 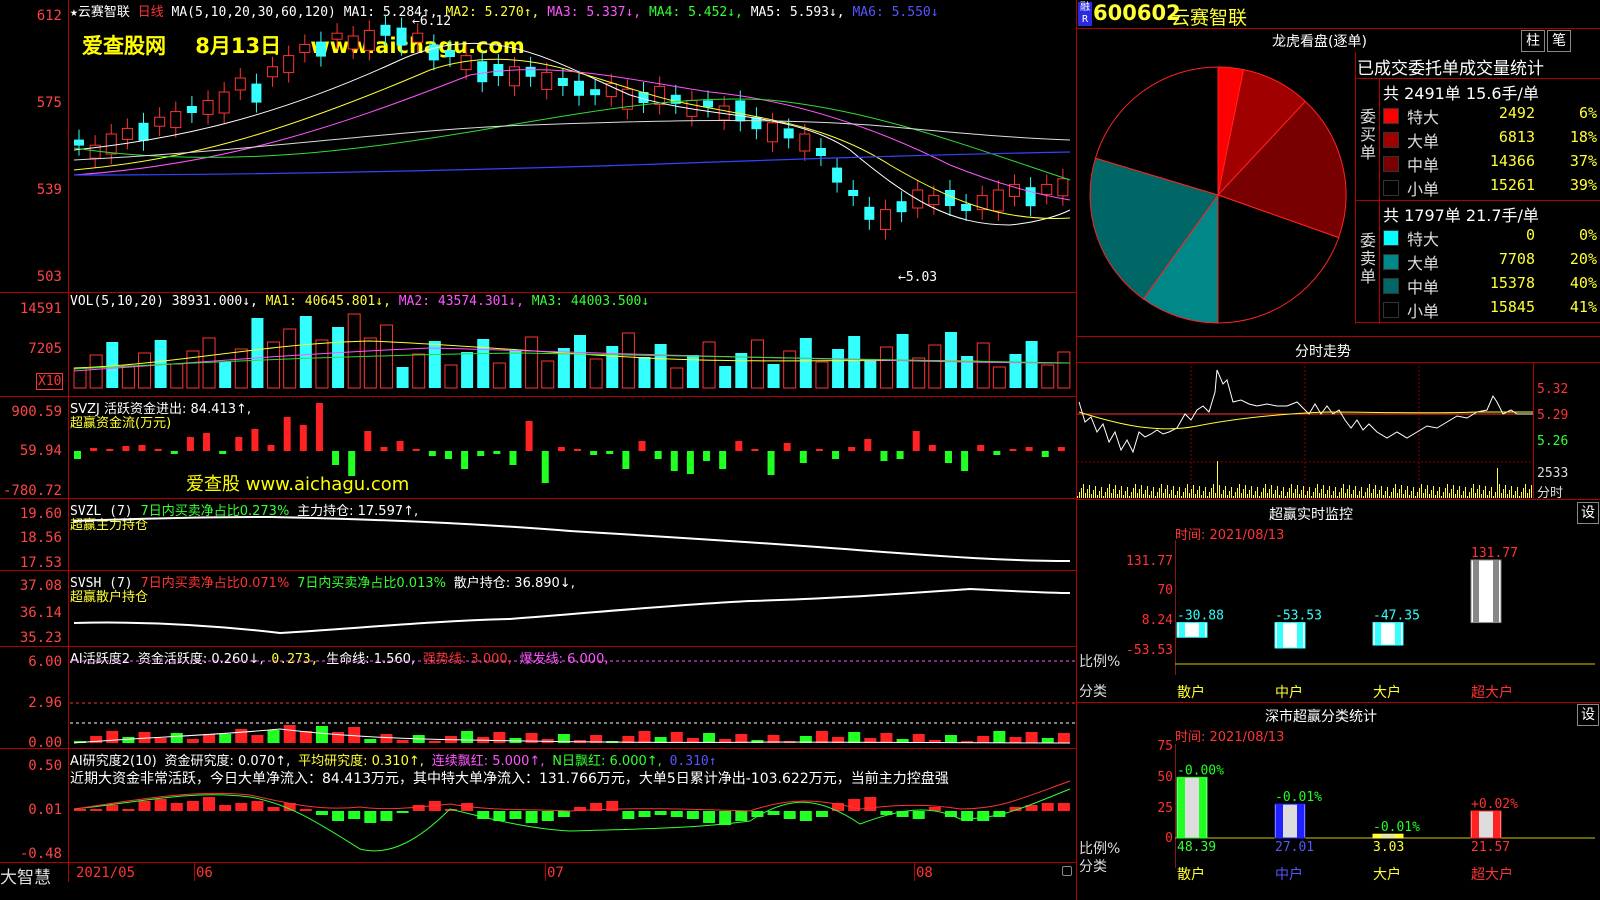 I want to click on shenzhen-settings-button: 设, so click(x=1588, y=715).